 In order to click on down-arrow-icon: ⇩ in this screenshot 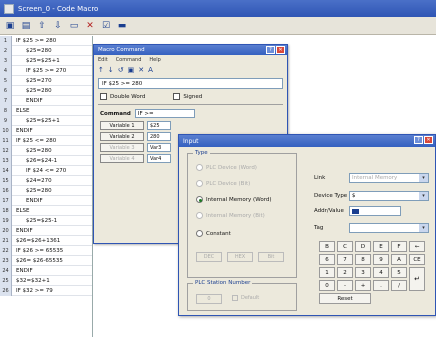, I will do `click(58, 26)`.